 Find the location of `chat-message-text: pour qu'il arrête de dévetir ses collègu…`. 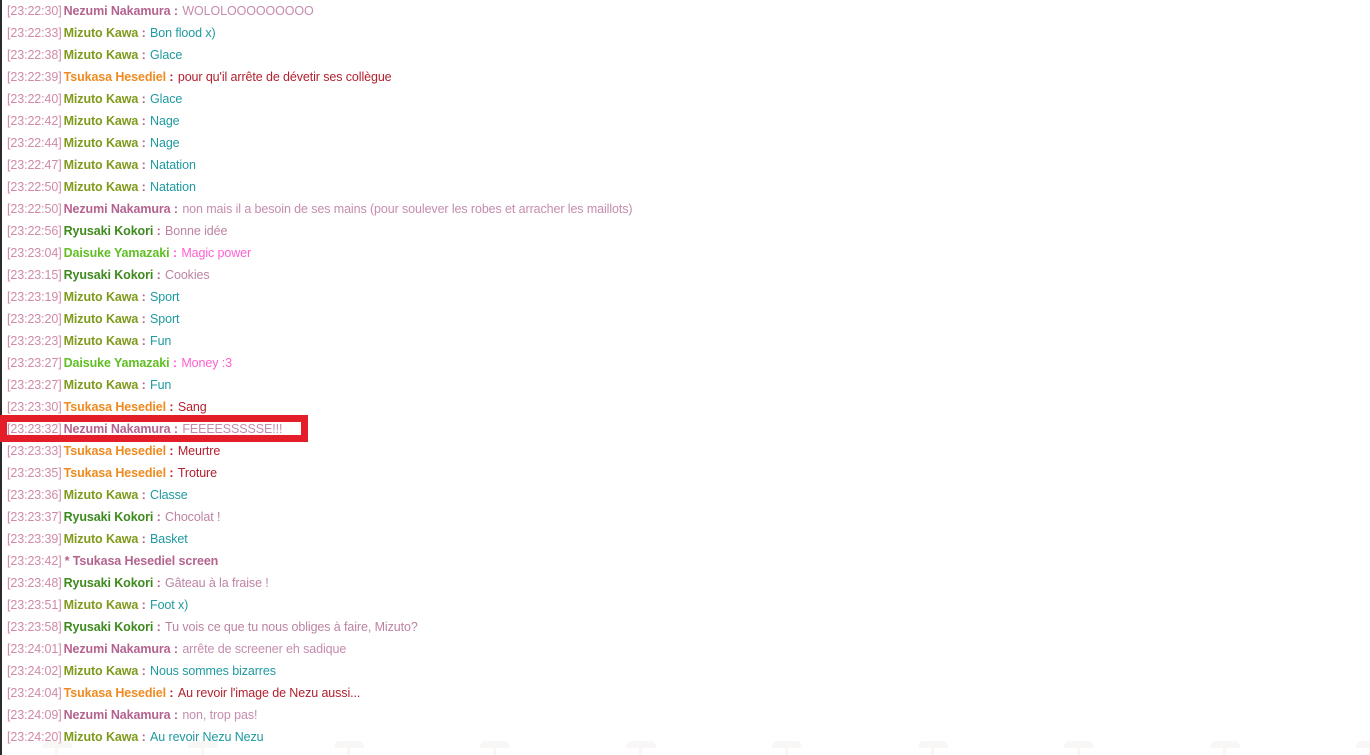

chat-message-text: pour qu'il arrête de dévetir ses collègu… is located at coordinates (284, 77).